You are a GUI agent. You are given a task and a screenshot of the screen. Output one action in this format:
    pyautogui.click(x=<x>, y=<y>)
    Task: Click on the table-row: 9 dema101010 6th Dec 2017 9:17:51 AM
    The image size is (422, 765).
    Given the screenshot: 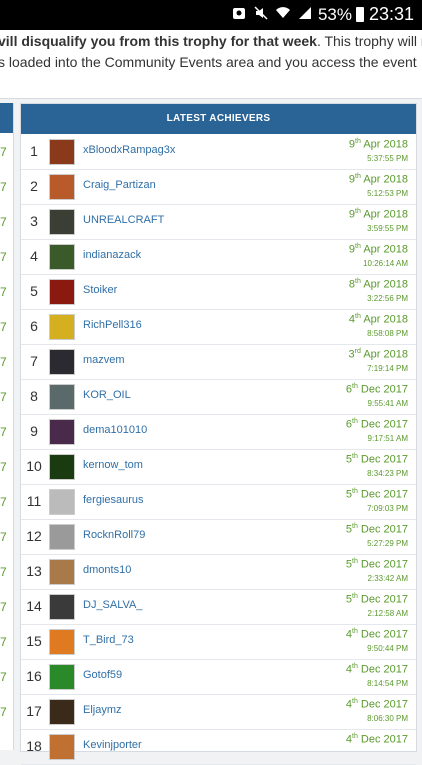 What is the action you would take?
    pyautogui.click(x=218, y=432)
    